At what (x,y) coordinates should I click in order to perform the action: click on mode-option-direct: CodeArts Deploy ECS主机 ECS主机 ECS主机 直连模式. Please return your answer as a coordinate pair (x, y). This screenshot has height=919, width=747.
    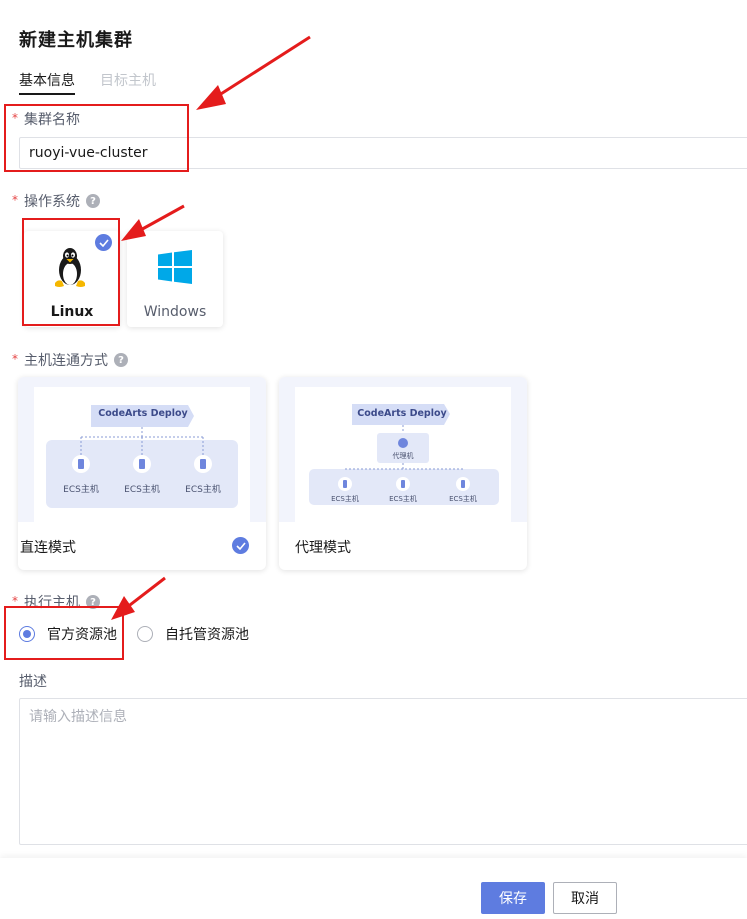
    Looking at the image, I should click on (142, 473).